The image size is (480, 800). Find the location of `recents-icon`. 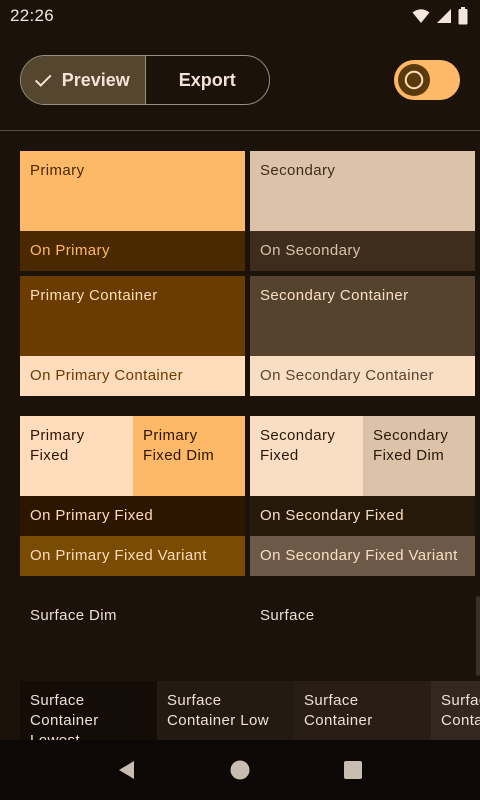

recents-icon is located at coordinates (353, 770).